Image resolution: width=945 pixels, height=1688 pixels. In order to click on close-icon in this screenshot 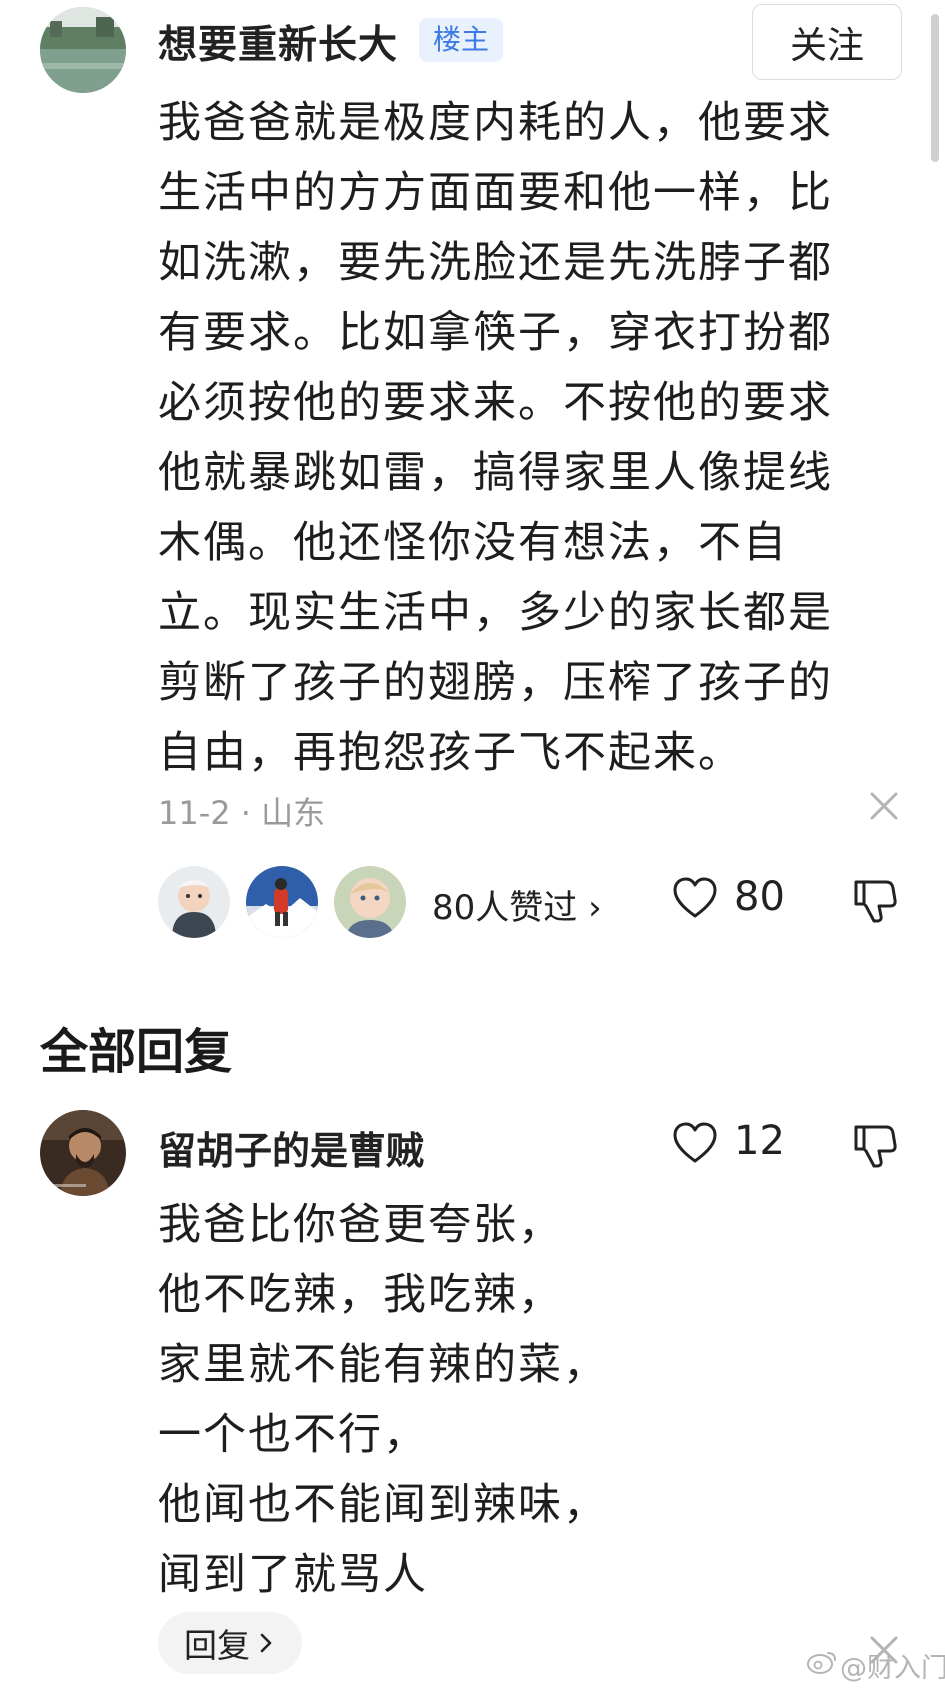, I will do `click(884, 806)`.